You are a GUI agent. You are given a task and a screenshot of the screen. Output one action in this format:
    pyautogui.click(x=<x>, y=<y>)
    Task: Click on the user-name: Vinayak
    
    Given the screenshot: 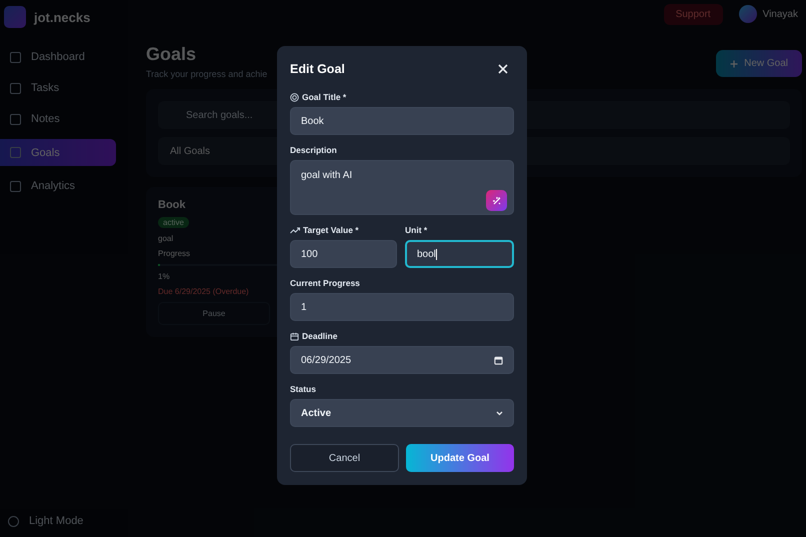 What is the action you would take?
    pyautogui.click(x=780, y=14)
    